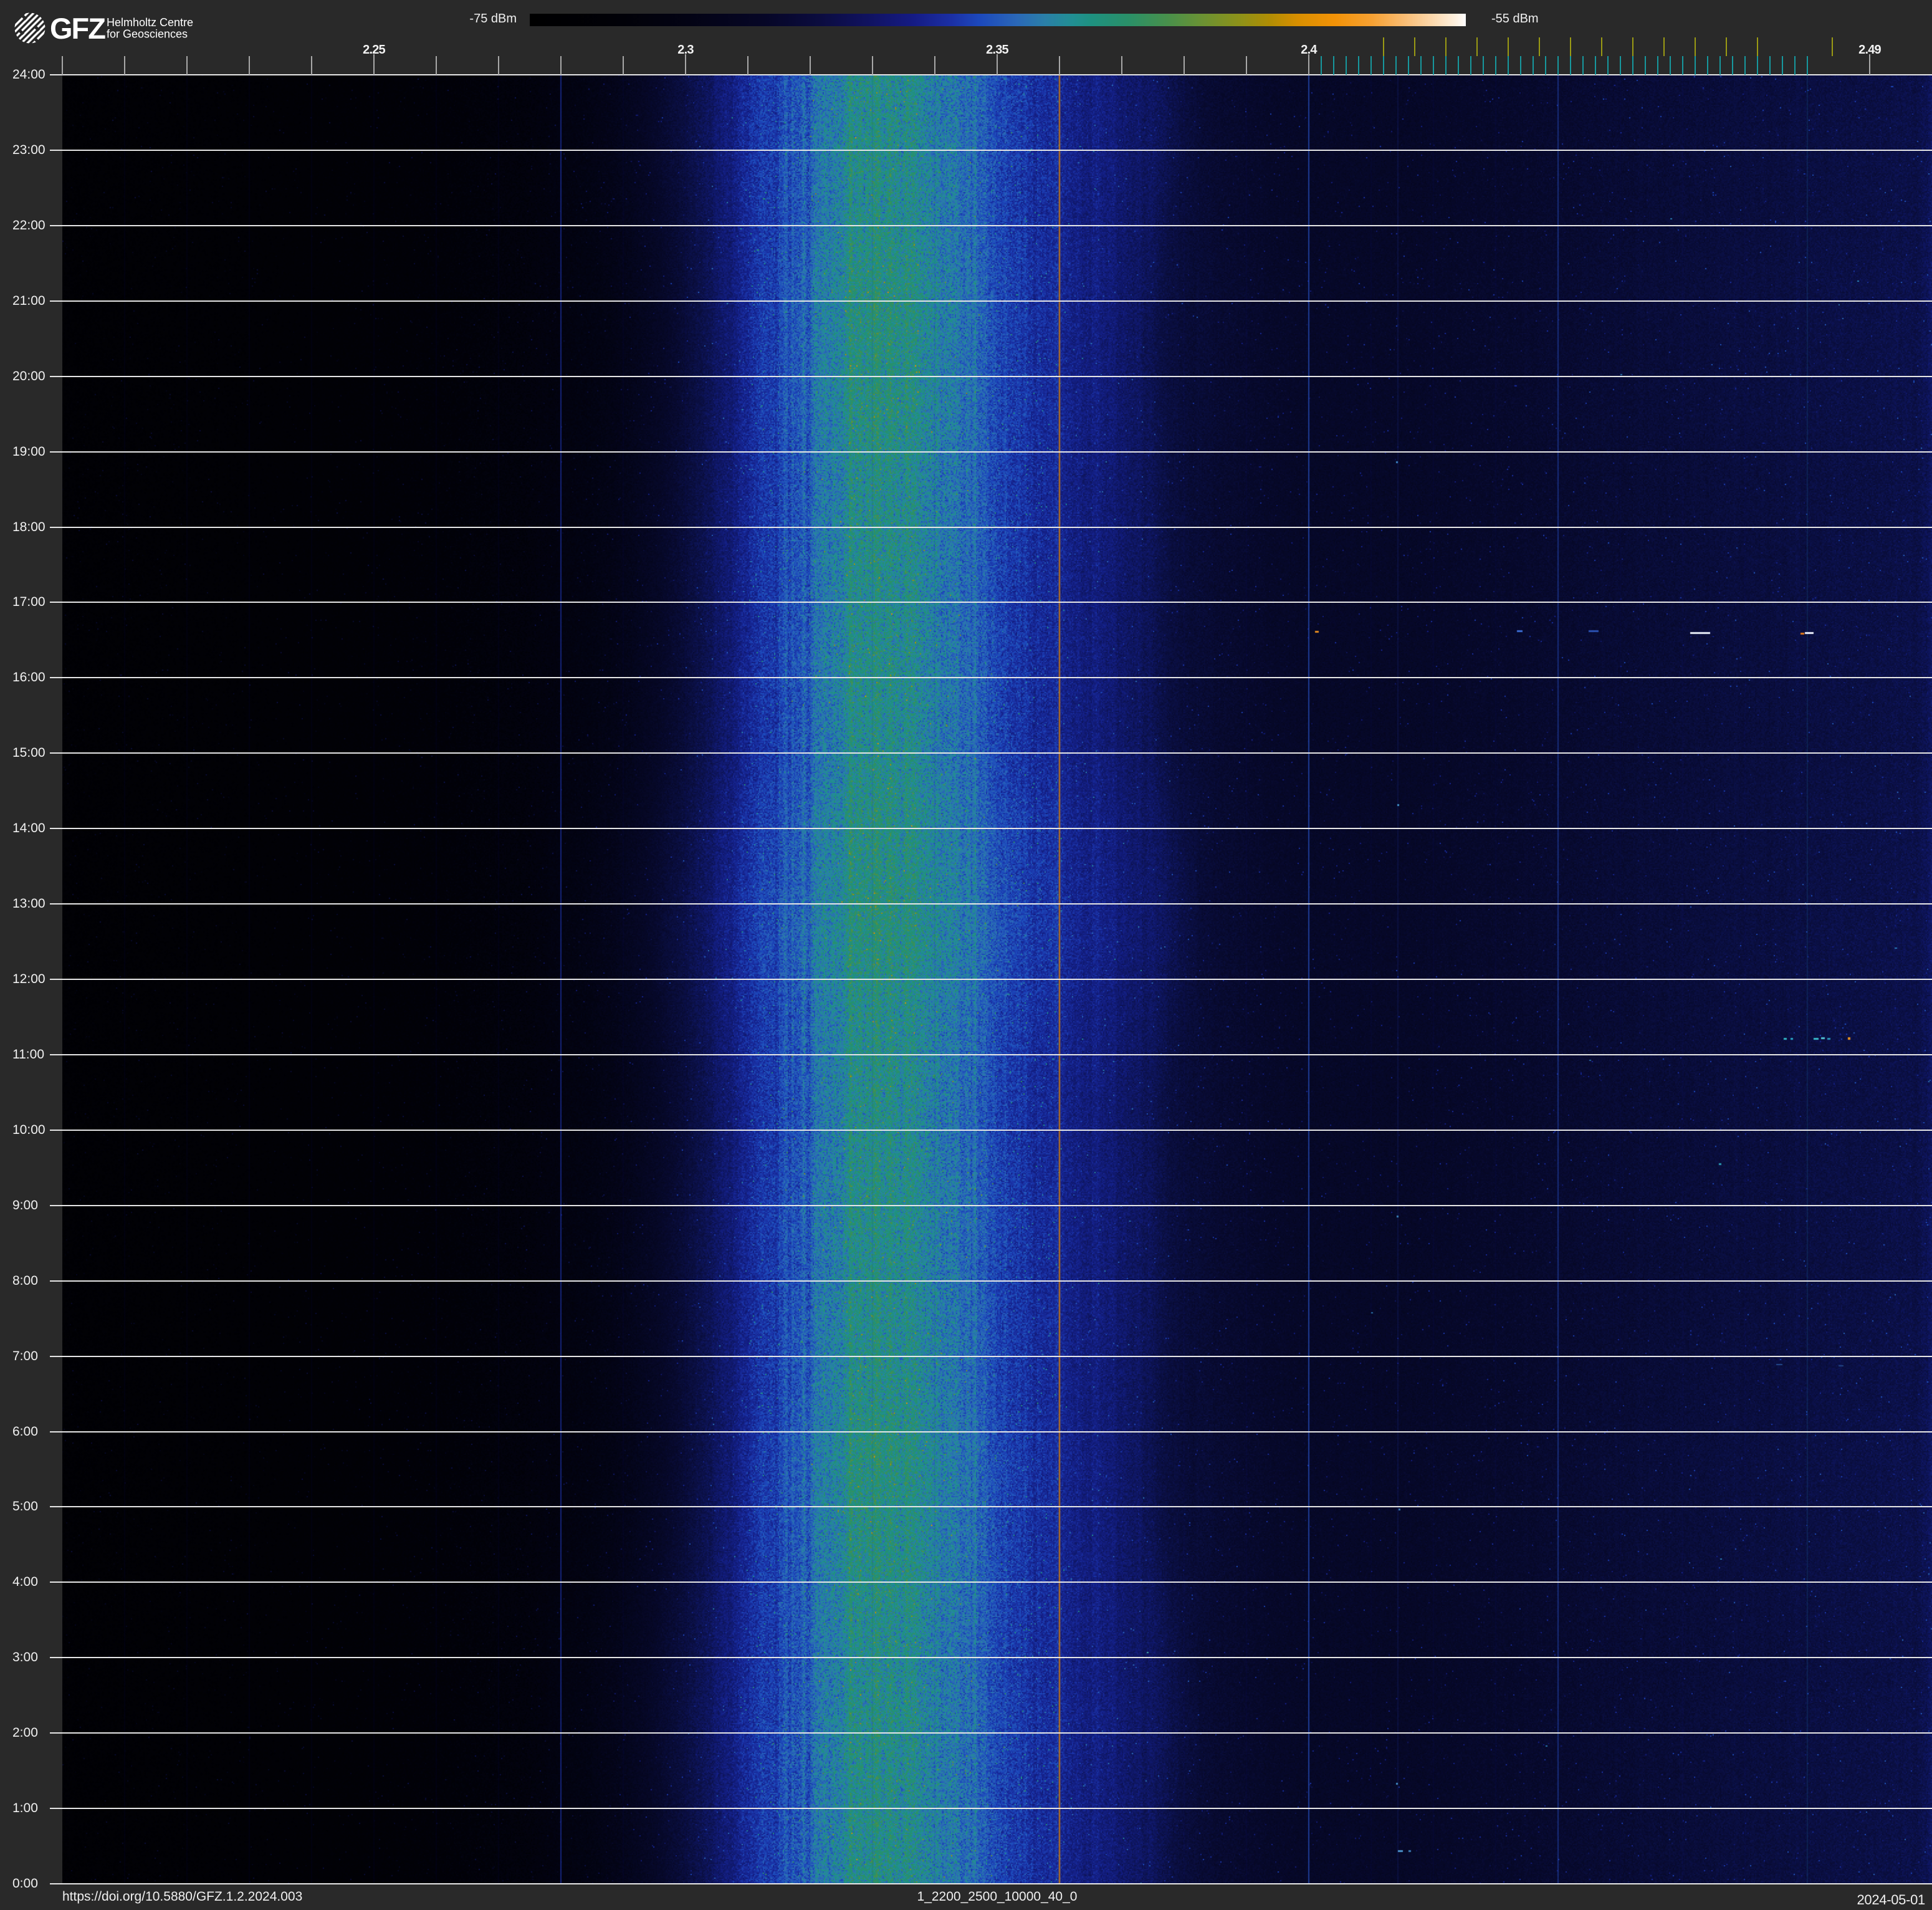  Describe the element at coordinates (147, 34) in the screenshot. I see `svg-text: for Geosciences` at that location.